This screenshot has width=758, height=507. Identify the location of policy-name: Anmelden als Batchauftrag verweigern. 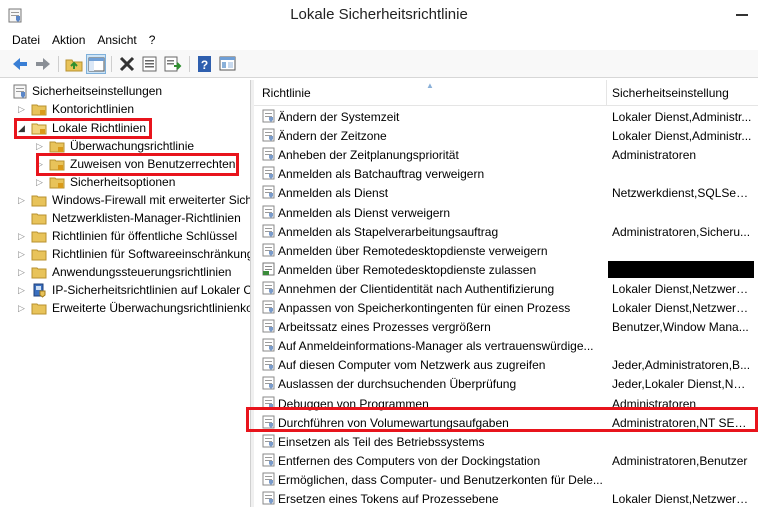
(381, 174).